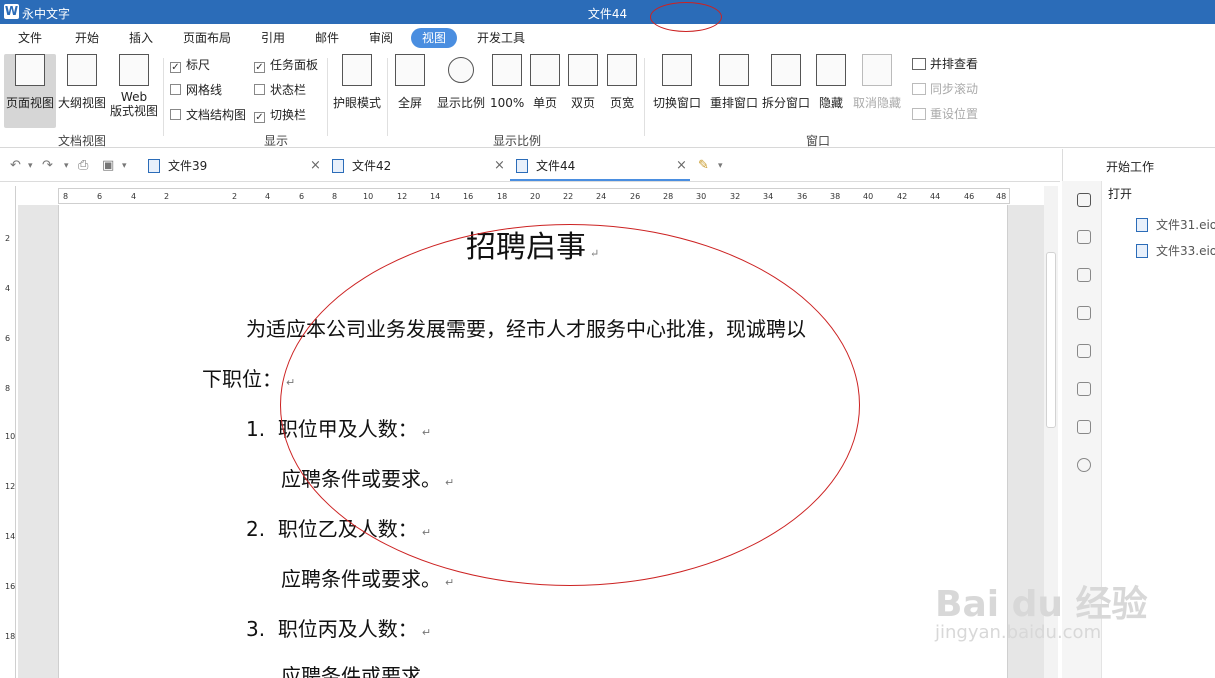 The image size is (1215, 678). What do you see at coordinates (410, 91) in the screenshot?
I see `fullscreen-button: 全屏` at bounding box center [410, 91].